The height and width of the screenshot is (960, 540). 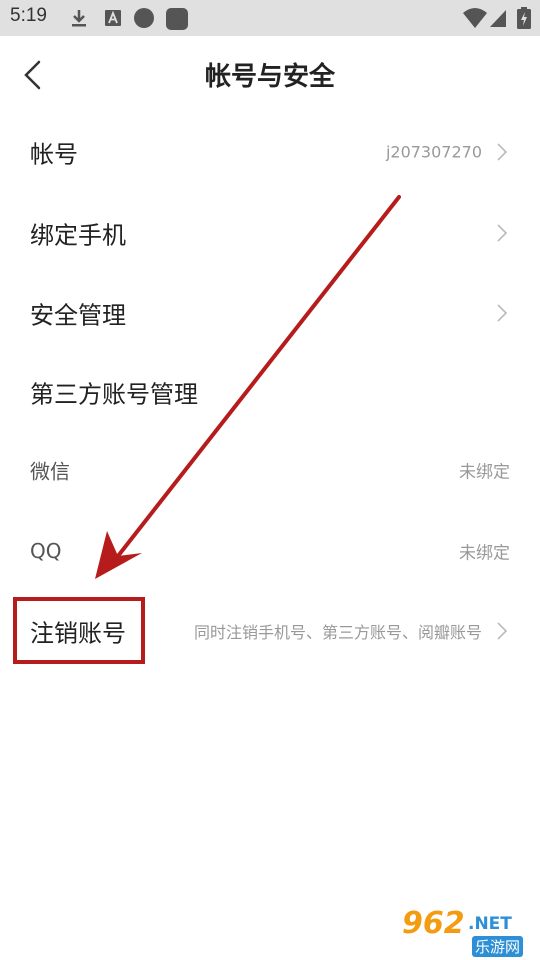 What do you see at coordinates (270, 551) in the screenshot?
I see `qq-row: QQ 未绑定` at bounding box center [270, 551].